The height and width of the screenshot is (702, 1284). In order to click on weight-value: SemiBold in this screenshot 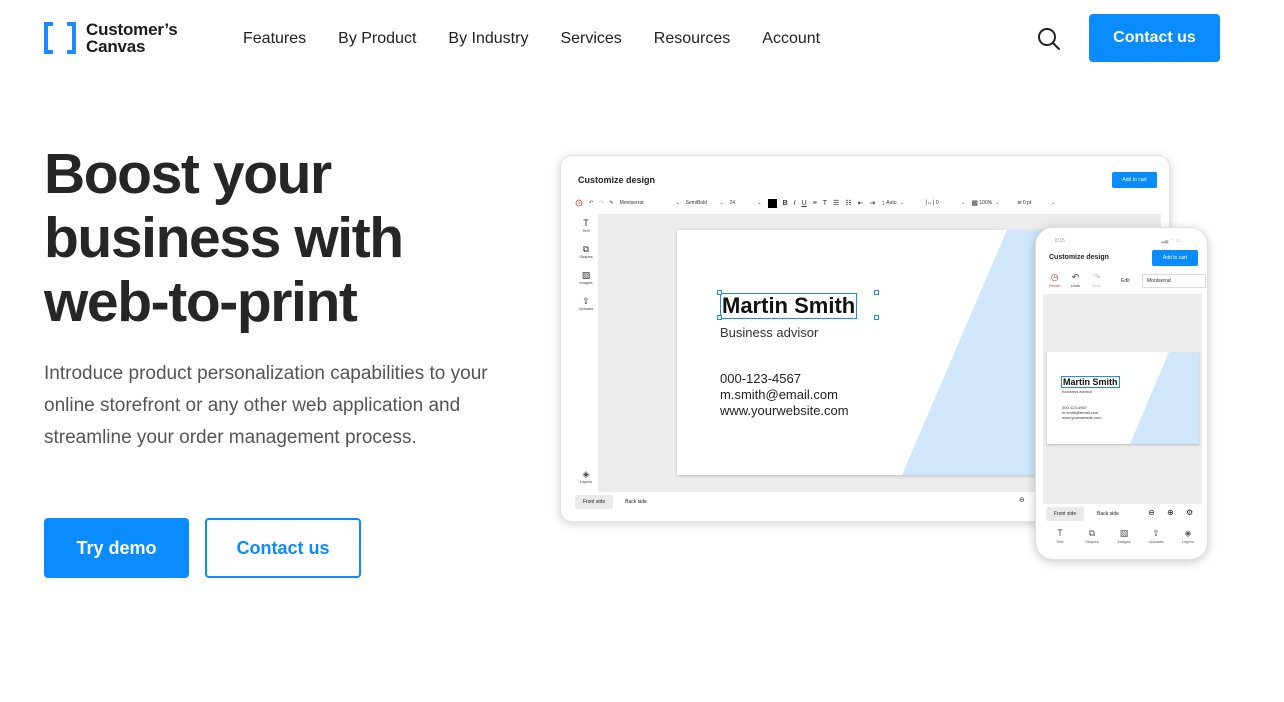, I will do `click(696, 203)`.